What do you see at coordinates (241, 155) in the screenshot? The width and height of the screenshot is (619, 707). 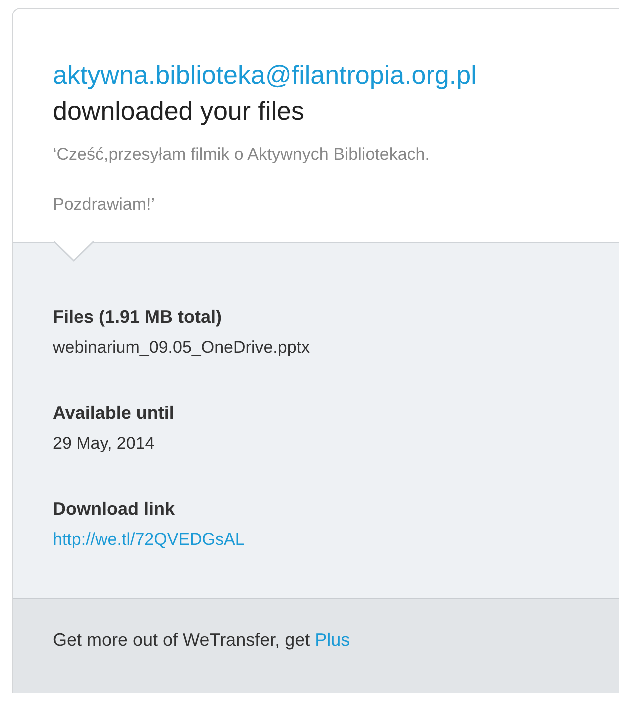 I see `message-text: ‘Cześć,przesyłam filmik o Aktywnych Bibliotekach.` at bounding box center [241, 155].